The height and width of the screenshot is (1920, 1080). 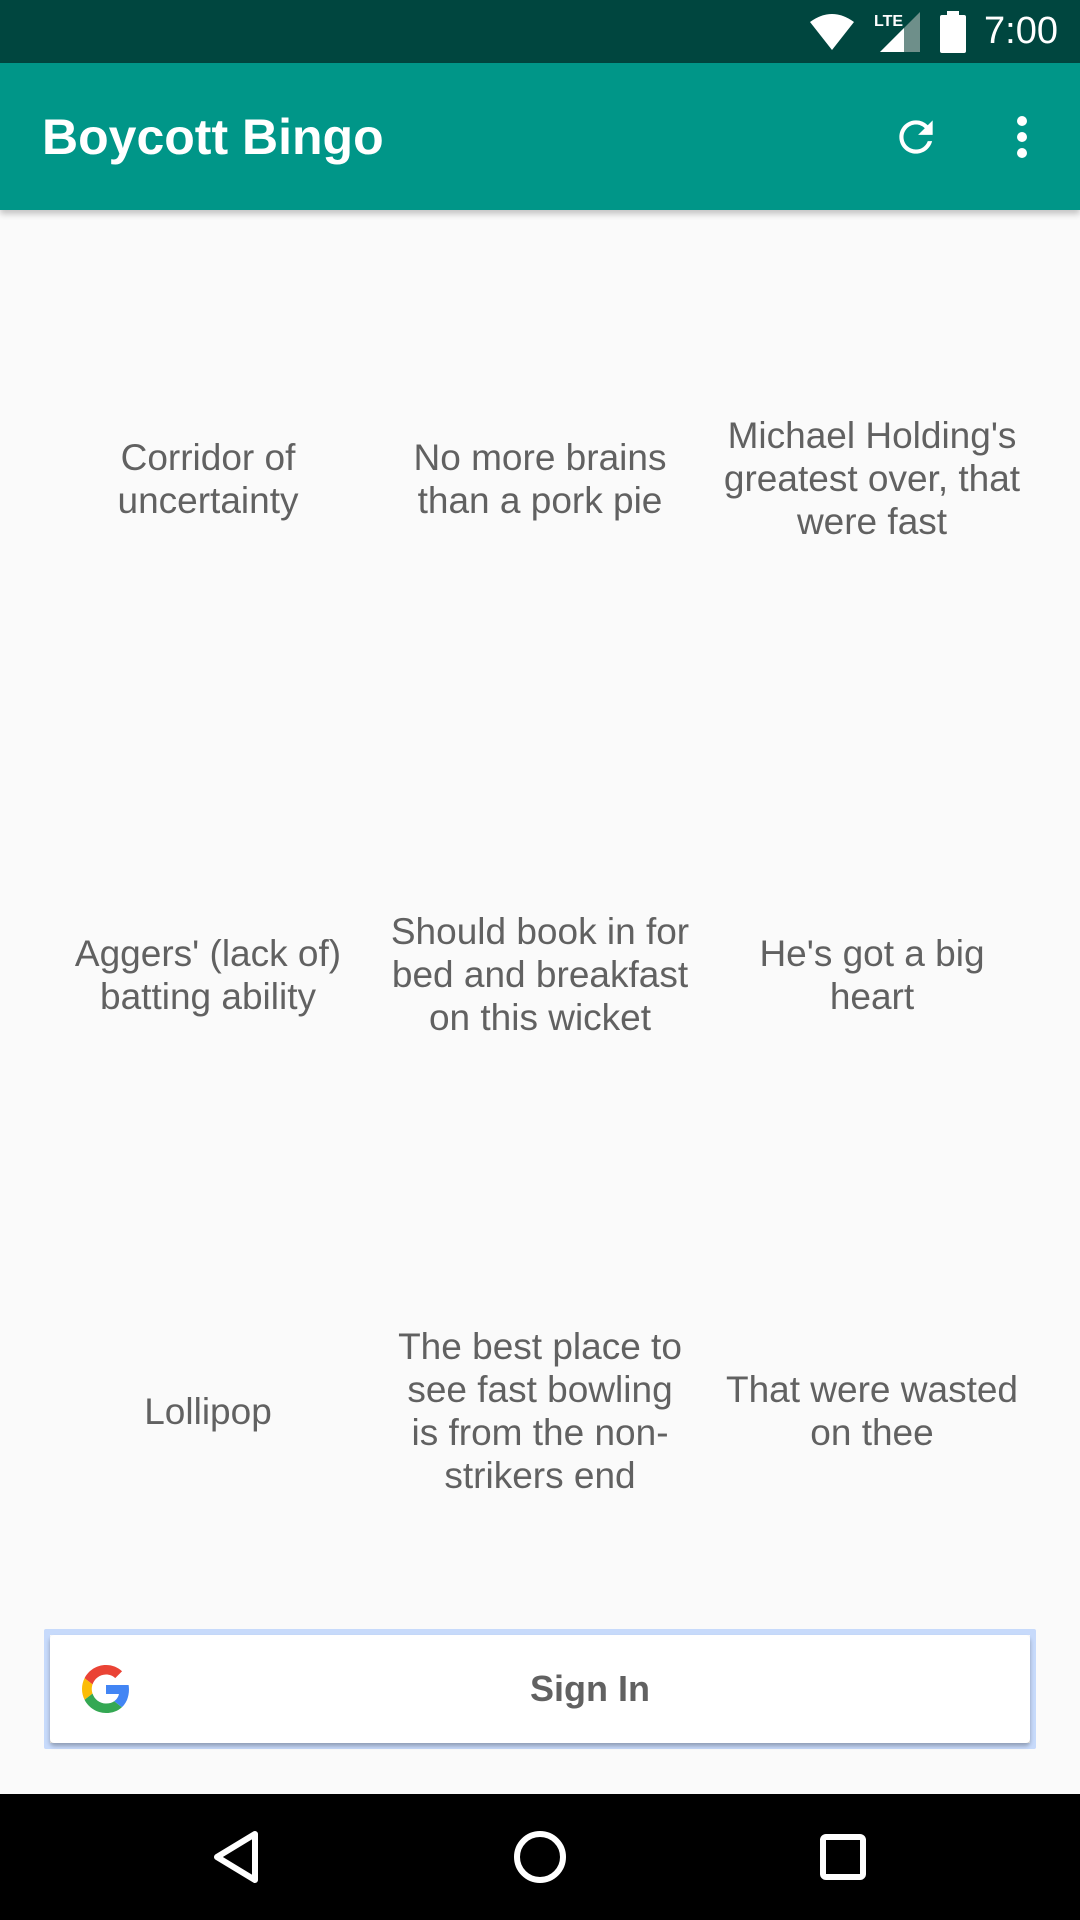 I want to click on home-icon, so click(x=540, y=1857).